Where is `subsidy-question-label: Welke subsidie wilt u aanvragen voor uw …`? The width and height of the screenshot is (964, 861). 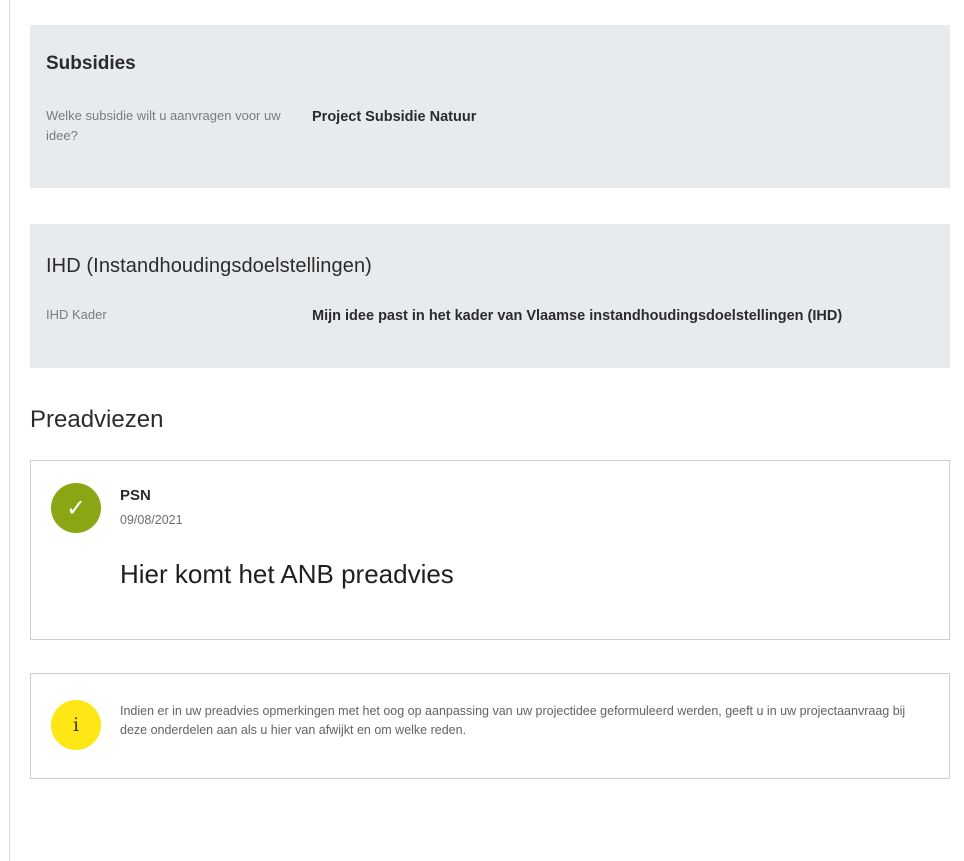 subsidy-question-label: Welke subsidie wilt u aanvragen voor uw … is located at coordinates (163, 125).